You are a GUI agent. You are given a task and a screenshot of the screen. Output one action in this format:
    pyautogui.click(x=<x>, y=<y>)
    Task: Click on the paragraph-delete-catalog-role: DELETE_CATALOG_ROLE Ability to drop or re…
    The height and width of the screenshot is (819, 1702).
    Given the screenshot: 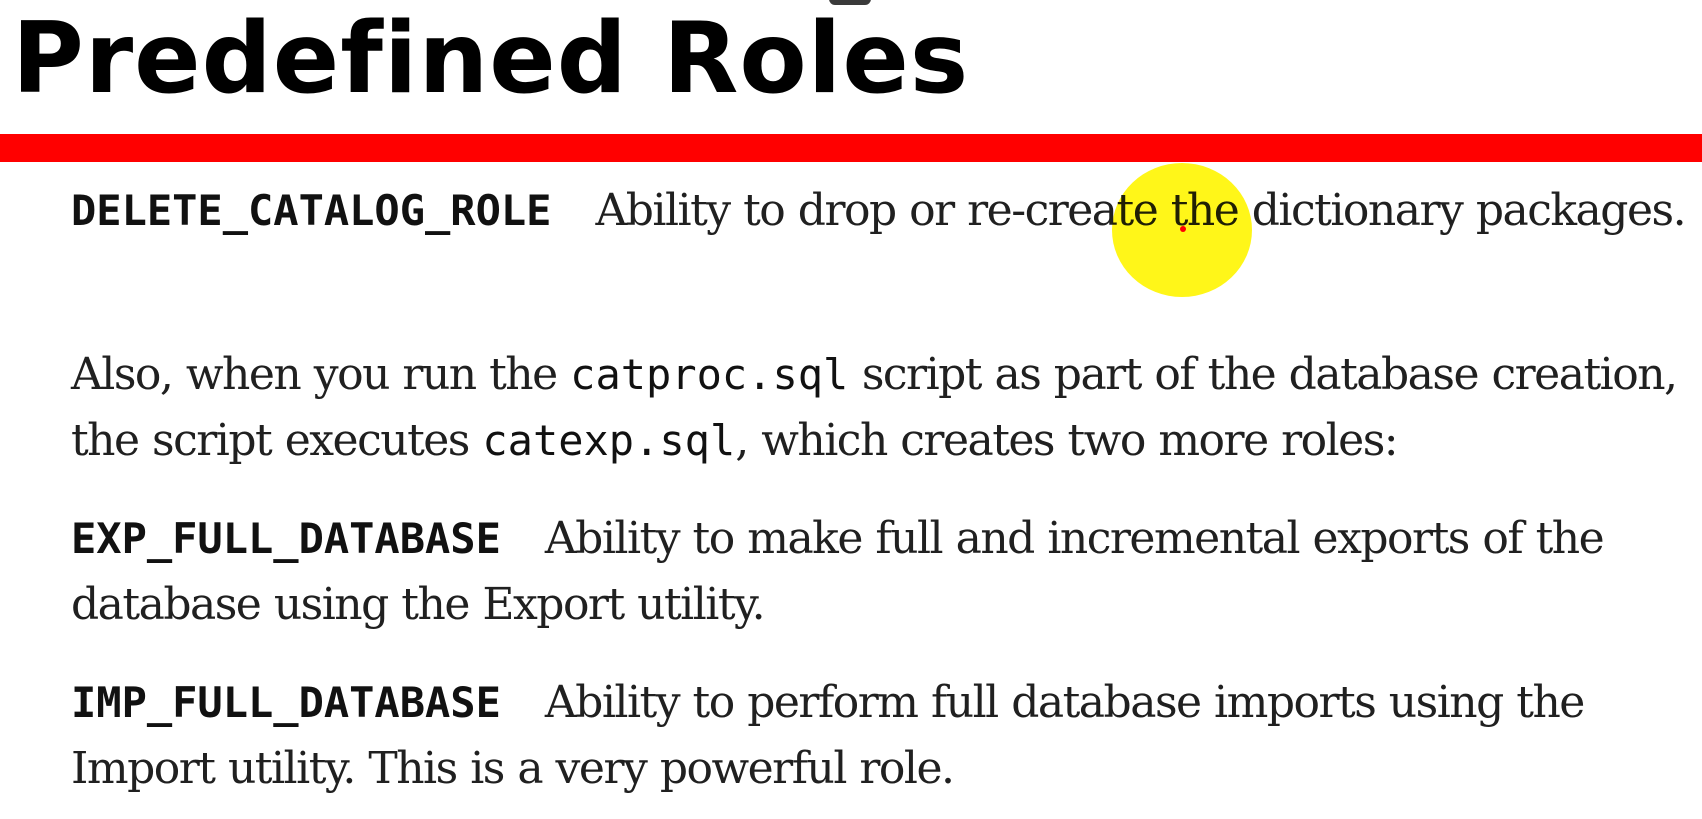 What is the action you would take?
    pyautogui.click(x=881, y=211)
    